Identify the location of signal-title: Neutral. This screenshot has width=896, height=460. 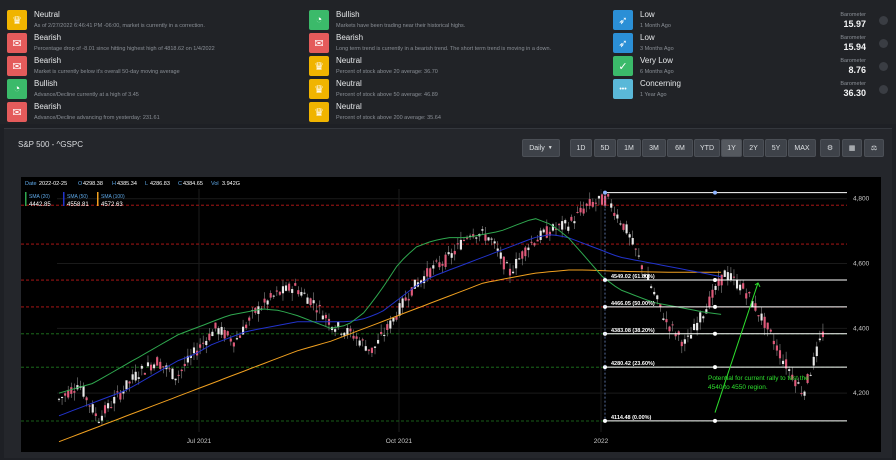
(47, 14).